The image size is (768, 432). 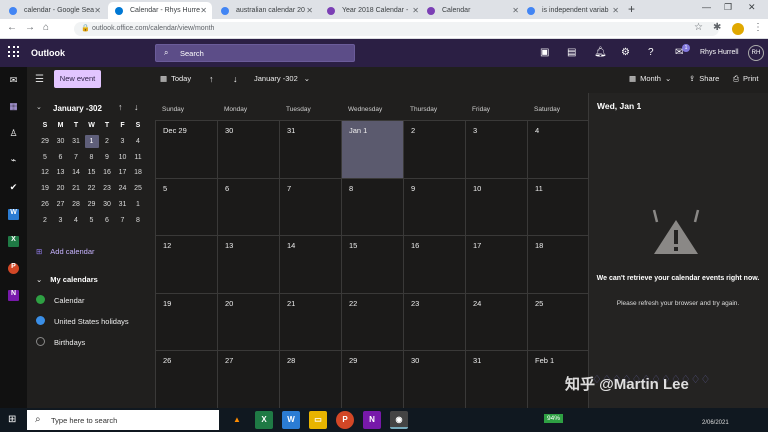 I want to click on powerpoint-taskbar-icon: P, so click(x=345, y=420).